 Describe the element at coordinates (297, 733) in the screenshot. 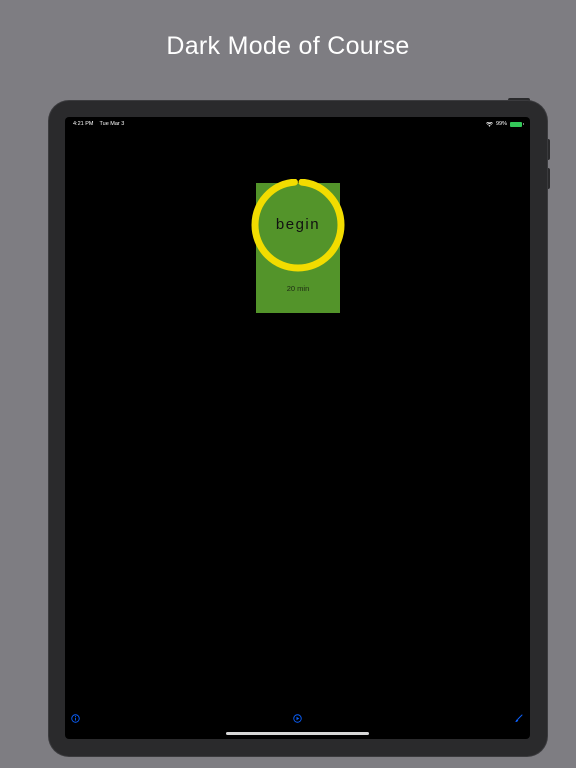

I see `home-indicator` at that location.